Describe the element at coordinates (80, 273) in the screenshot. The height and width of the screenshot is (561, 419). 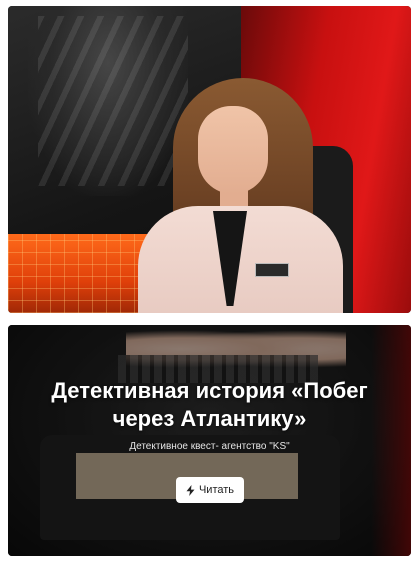
I see `table-map-grid` at that location.